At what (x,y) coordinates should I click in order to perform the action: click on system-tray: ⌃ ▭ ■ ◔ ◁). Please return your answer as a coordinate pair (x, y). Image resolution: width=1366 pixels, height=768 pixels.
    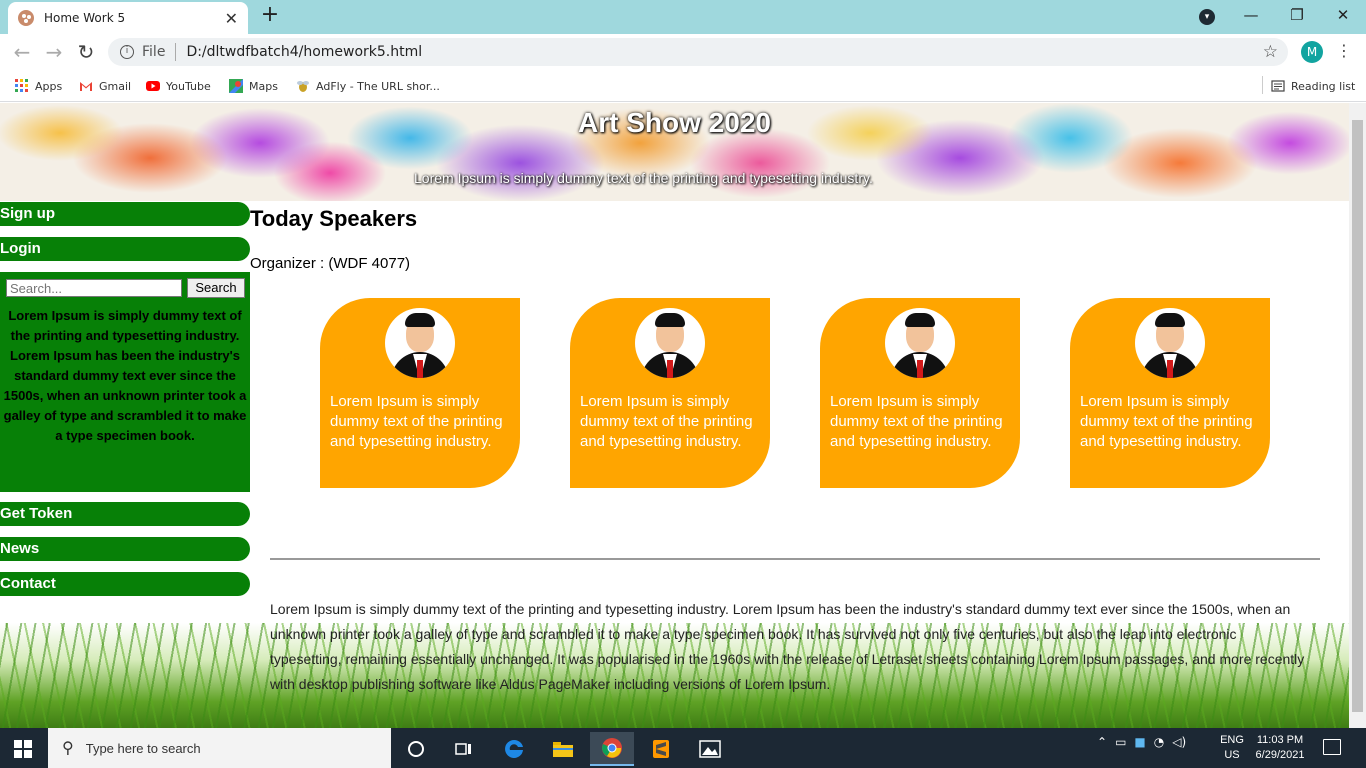
    Looking at the image, I should click on (1141, 742).